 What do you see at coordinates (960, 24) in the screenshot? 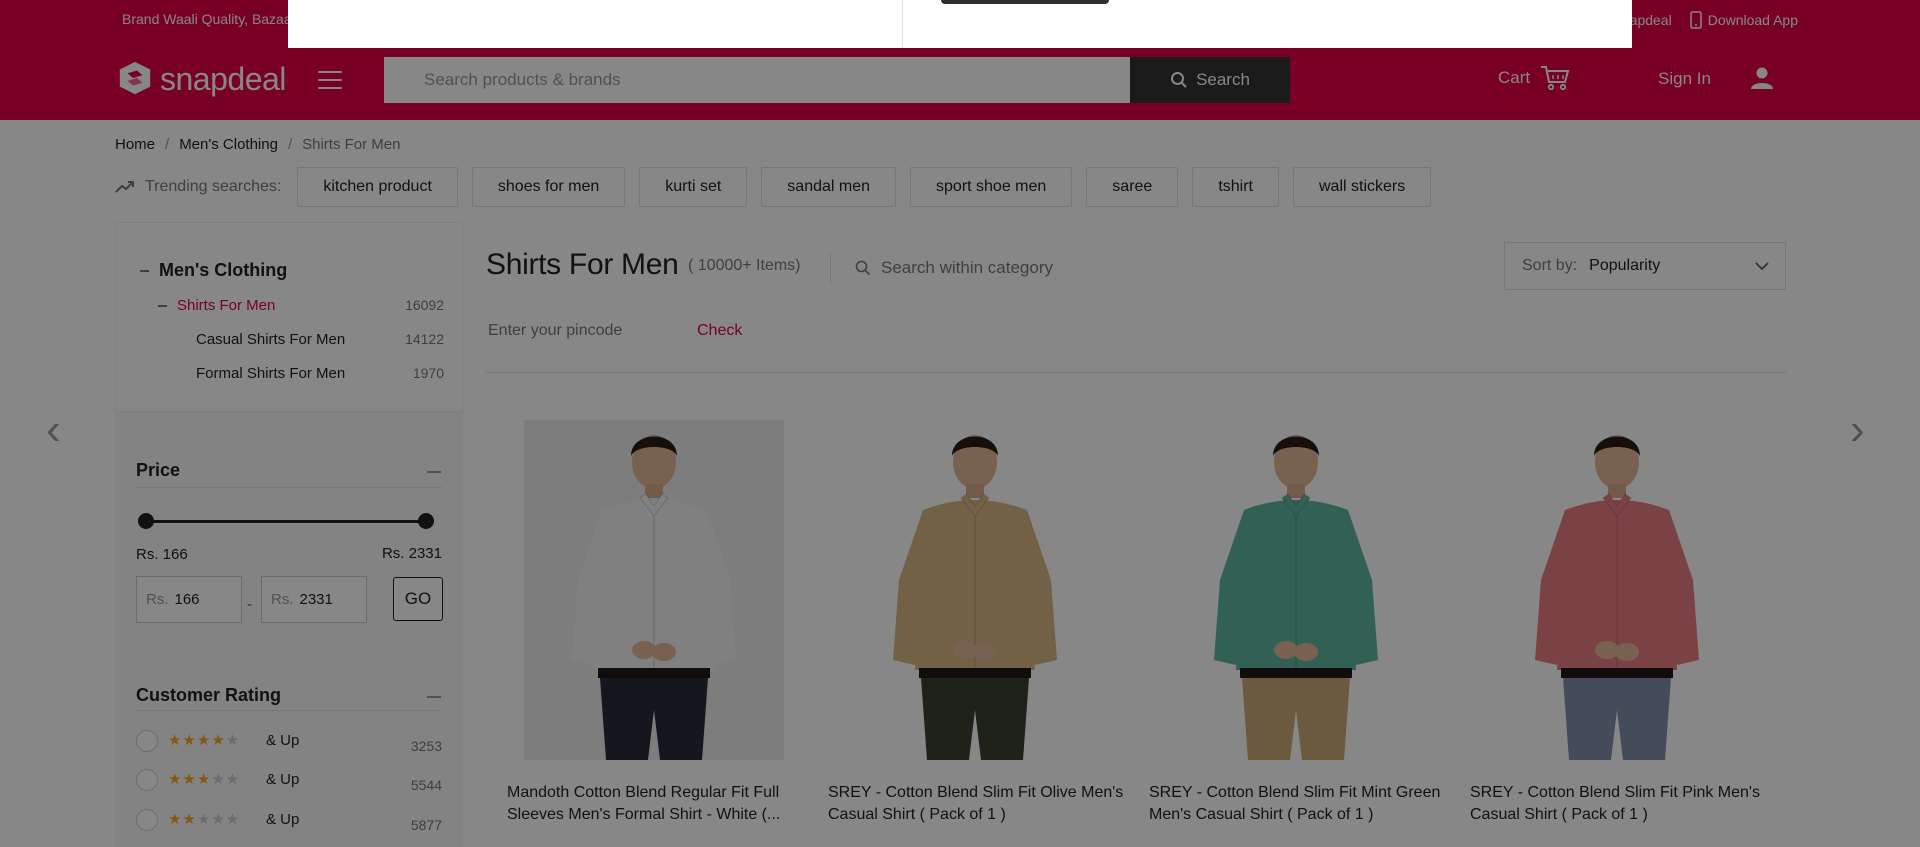
I see `modal-dialog` at bounding box center [960, 24].